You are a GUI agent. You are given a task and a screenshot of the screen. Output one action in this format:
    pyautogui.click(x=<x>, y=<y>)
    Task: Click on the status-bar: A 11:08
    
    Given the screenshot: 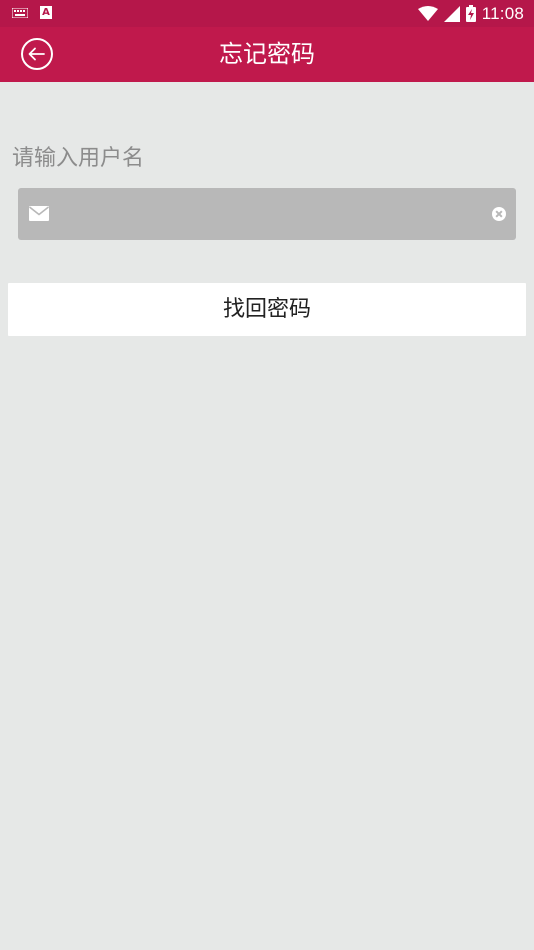 What is the action you would take?
    pyautogui.click(x=267, y=13)
    